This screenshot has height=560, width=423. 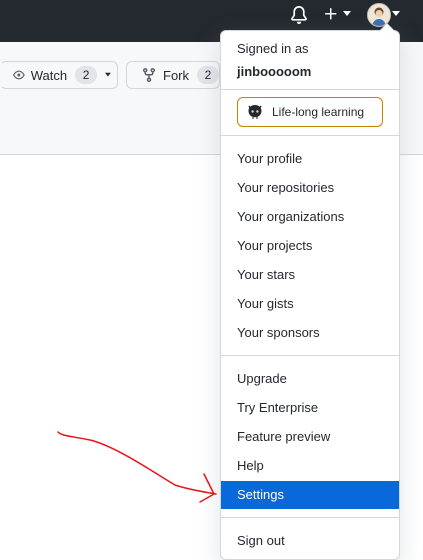 I want to click on menu-item-your-stars: Your stars, so click(x=310, y=275).